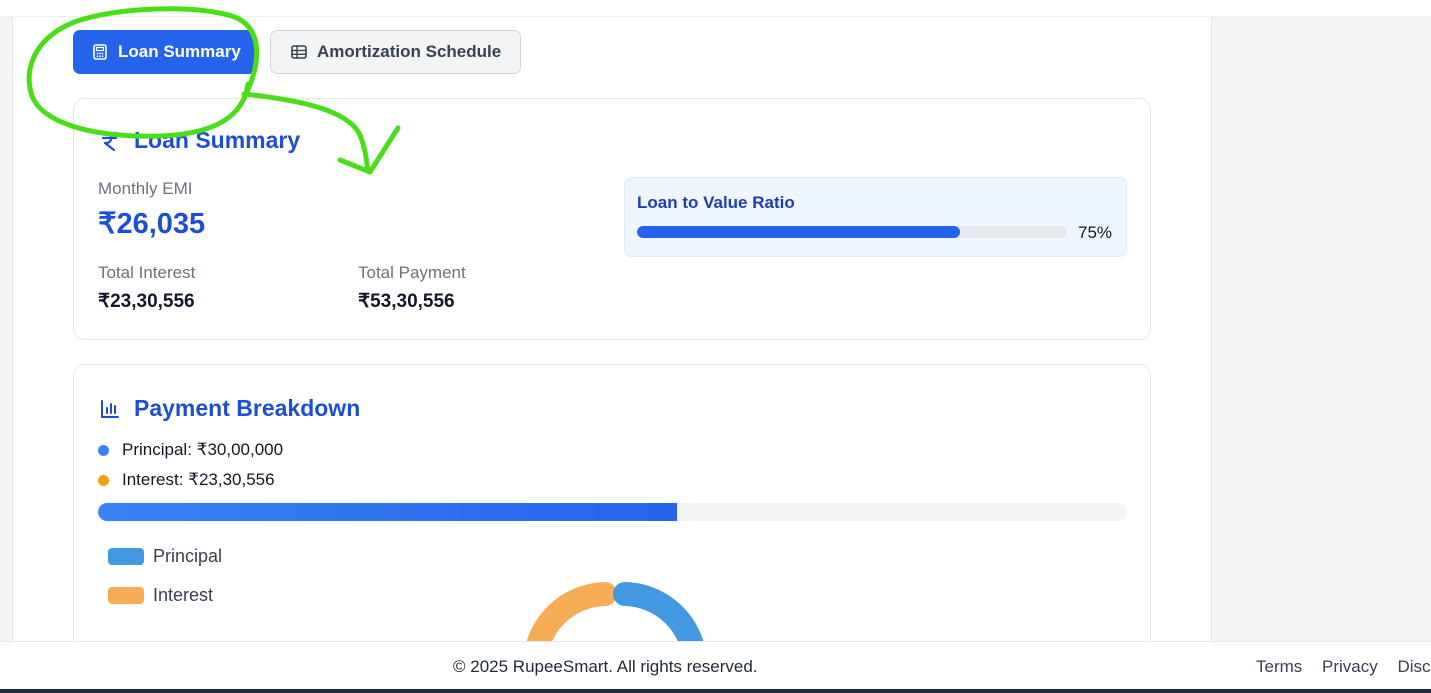 The height and width of the screenshot is (693, 1431). I want to click on footer-link-privacy: Privacy, so click(1350, 666).